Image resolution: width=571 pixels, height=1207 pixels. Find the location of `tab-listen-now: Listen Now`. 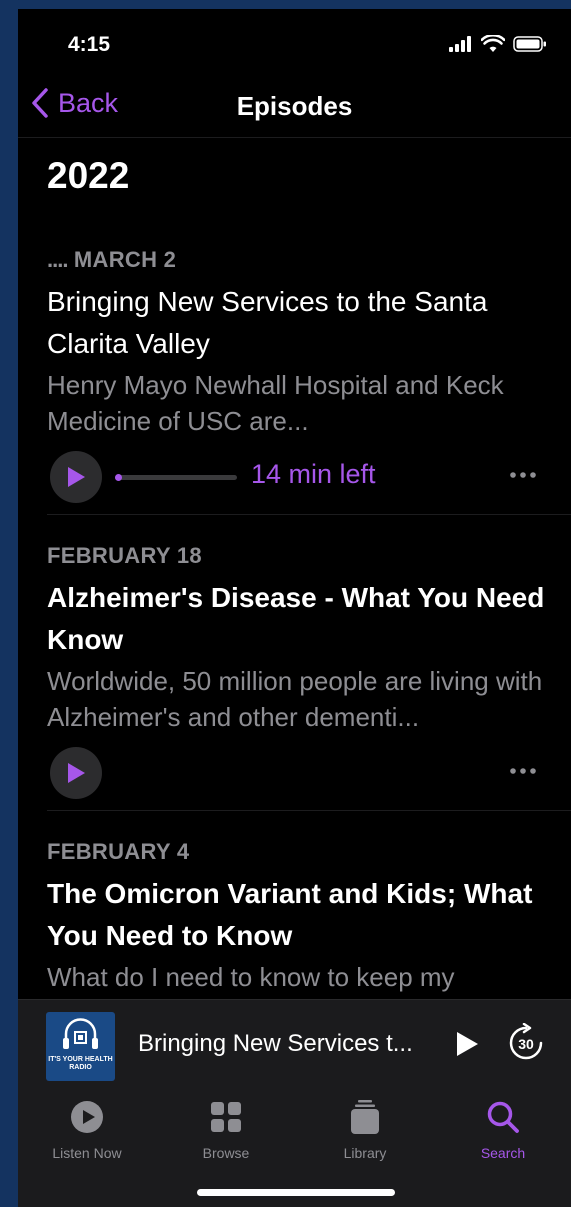

tab-listen-now: Listen Now is located at coordinates (87, 1130).